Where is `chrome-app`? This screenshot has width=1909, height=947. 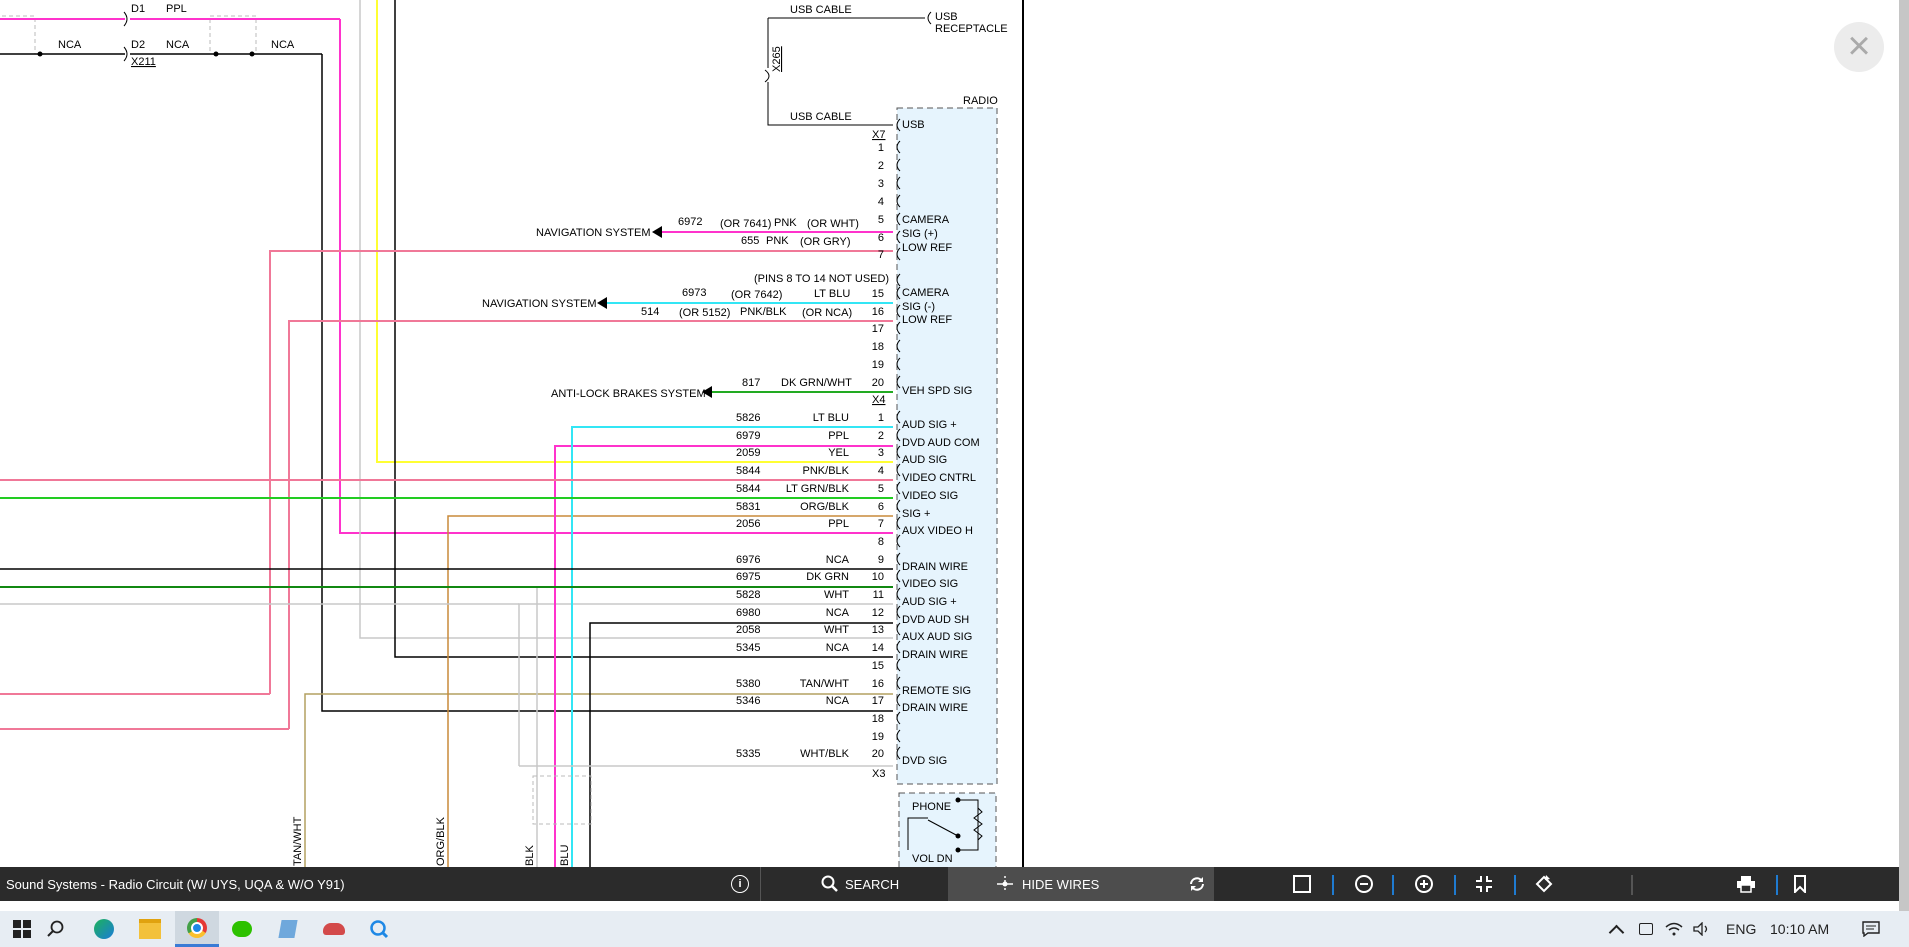 chrome-app is located at coordinates (197, 929).